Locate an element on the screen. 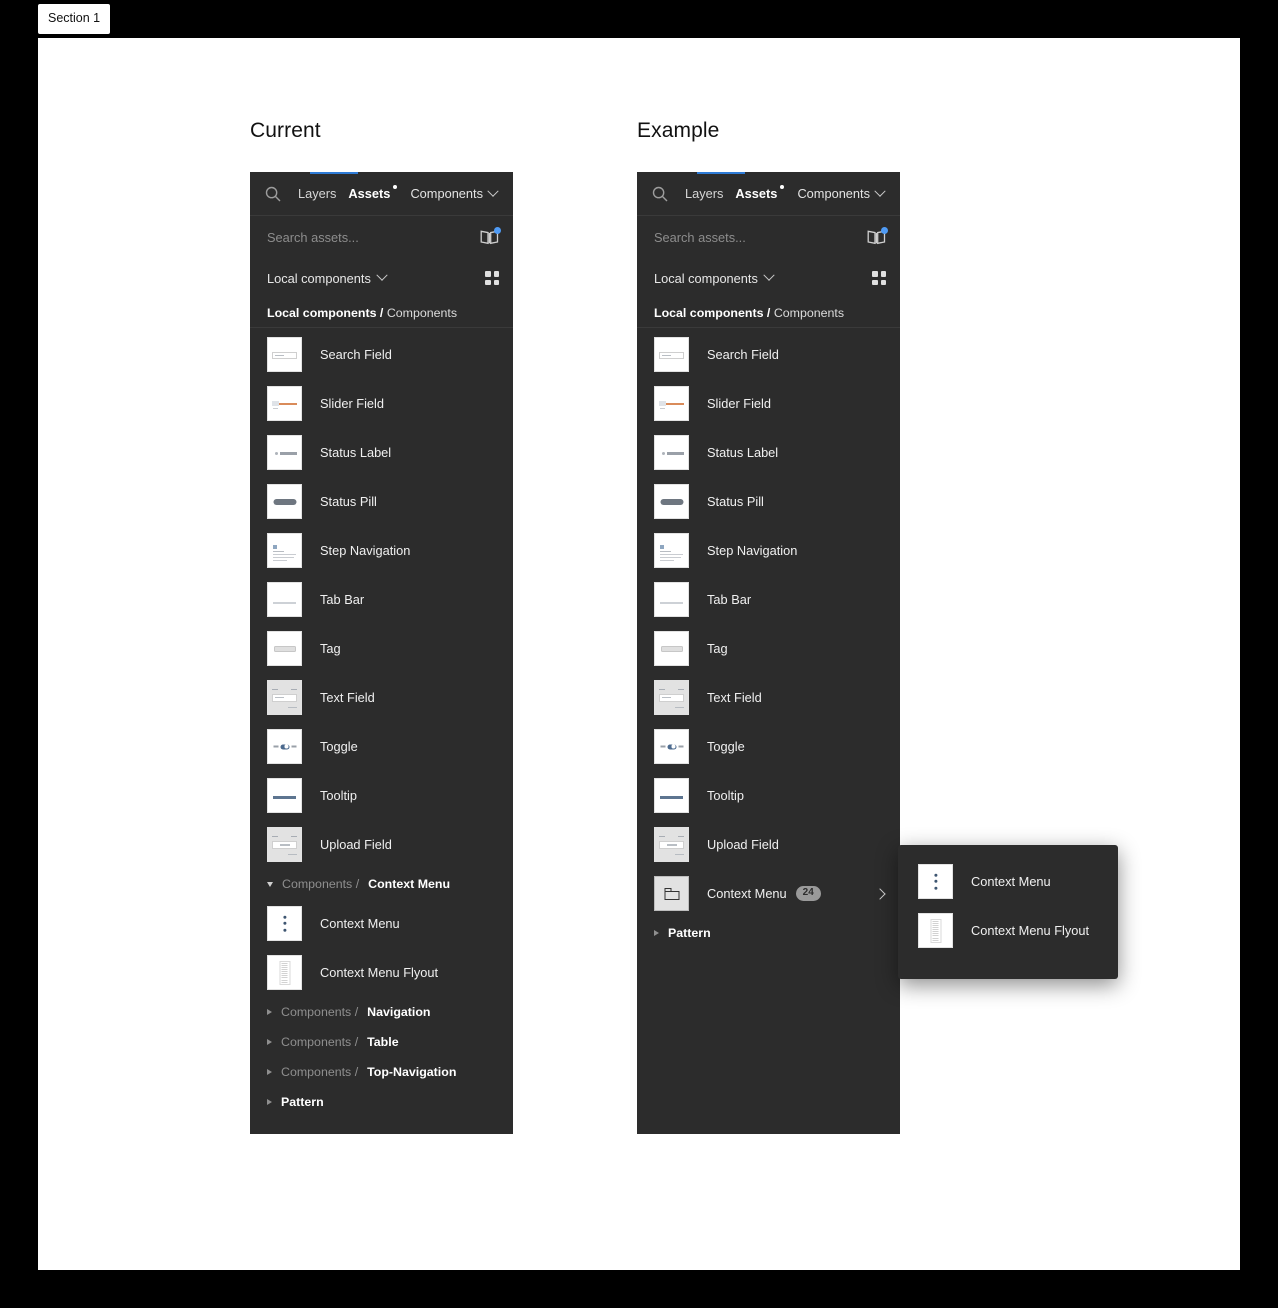  asset-folder-row: Context Menu 24 is located at coordinates (768, 893).